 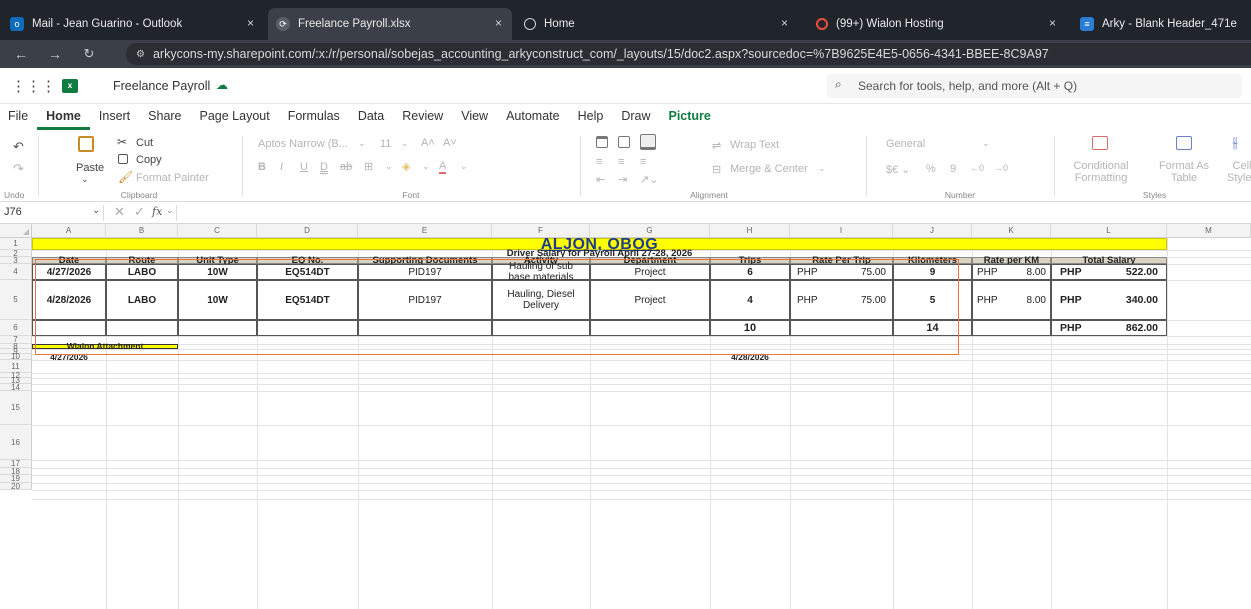 I want to click on column-header-a: A, so click(x=69, y=231).